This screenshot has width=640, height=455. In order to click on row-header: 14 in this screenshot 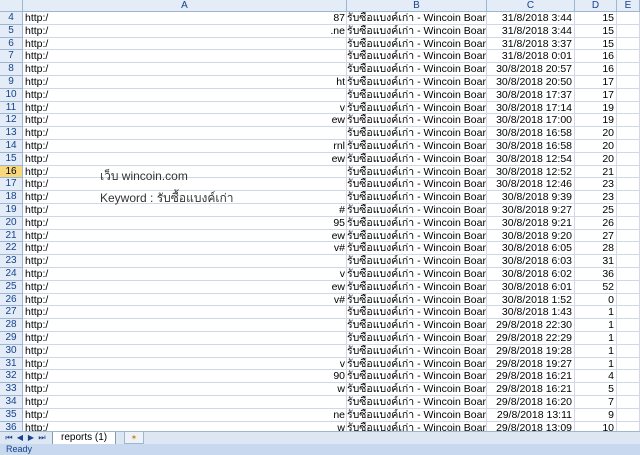, I will do `click(11, 146)`.